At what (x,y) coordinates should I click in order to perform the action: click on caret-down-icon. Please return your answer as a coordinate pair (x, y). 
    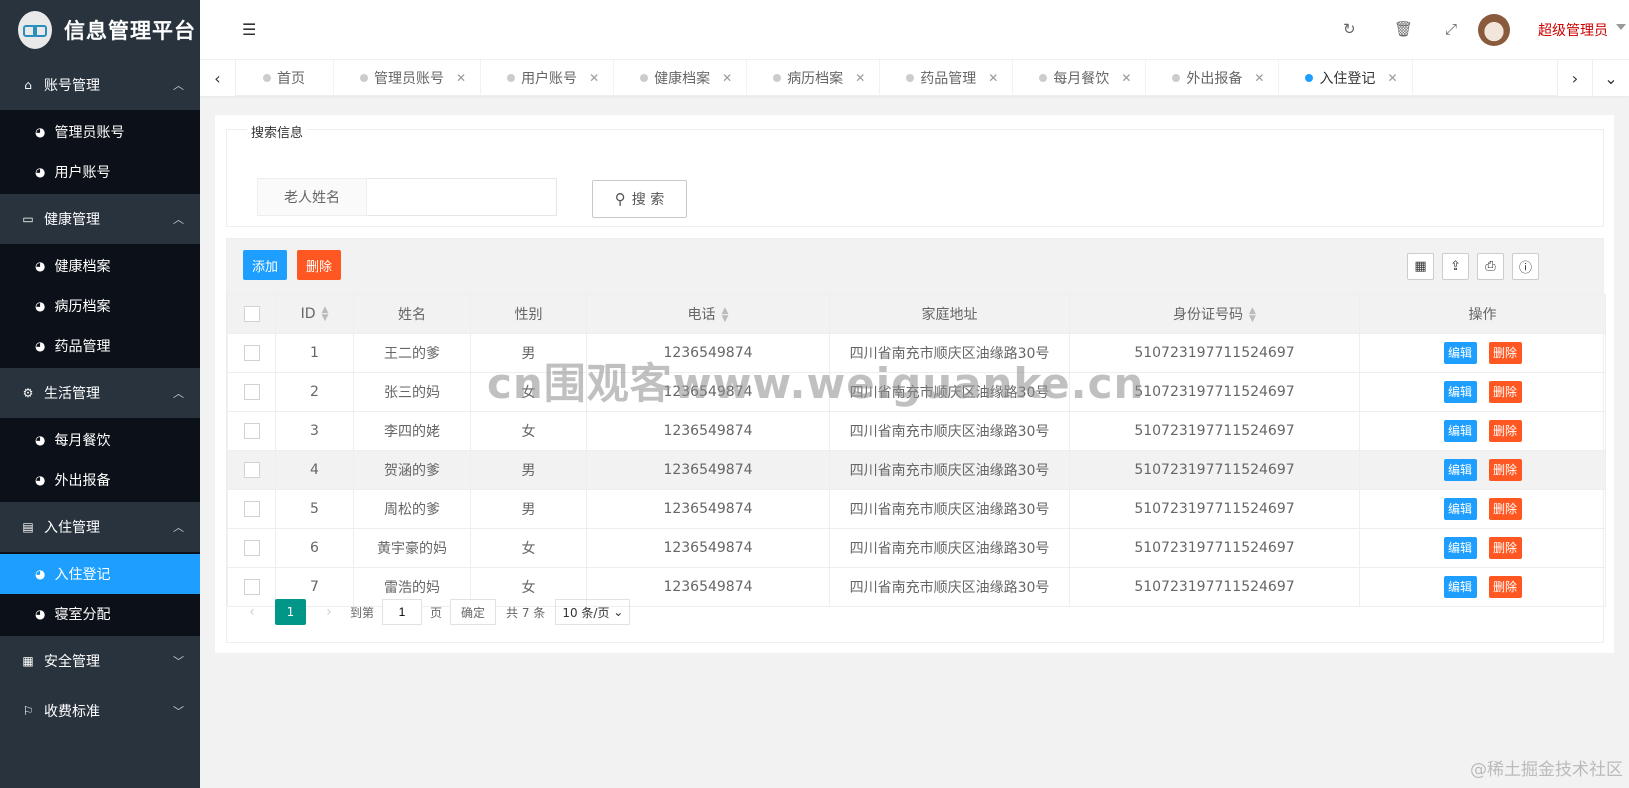
    Looking at the image, I should click on (1621, 27).